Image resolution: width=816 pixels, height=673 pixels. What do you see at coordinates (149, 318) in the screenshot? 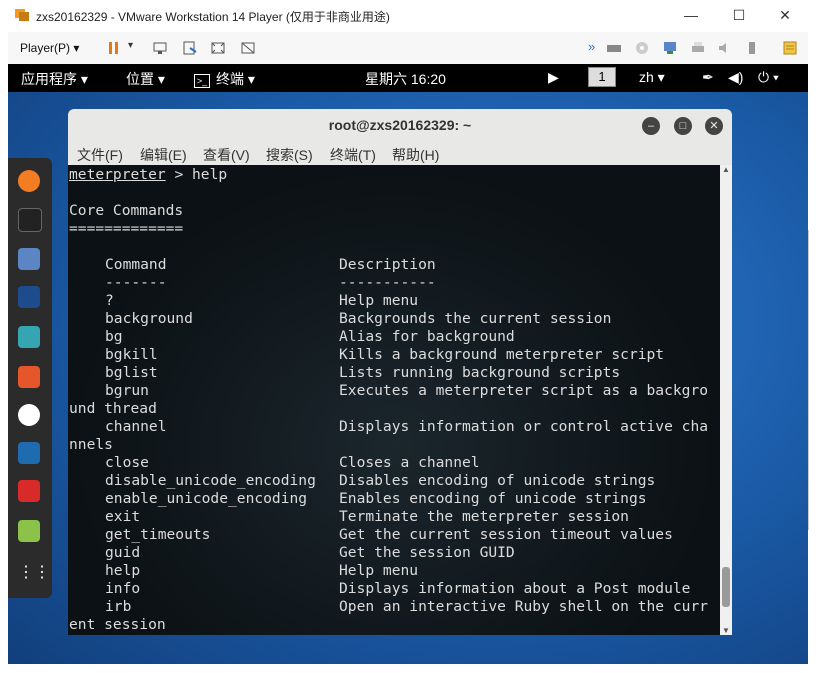
I see `command-name: background` at bounding box center [149, 318].